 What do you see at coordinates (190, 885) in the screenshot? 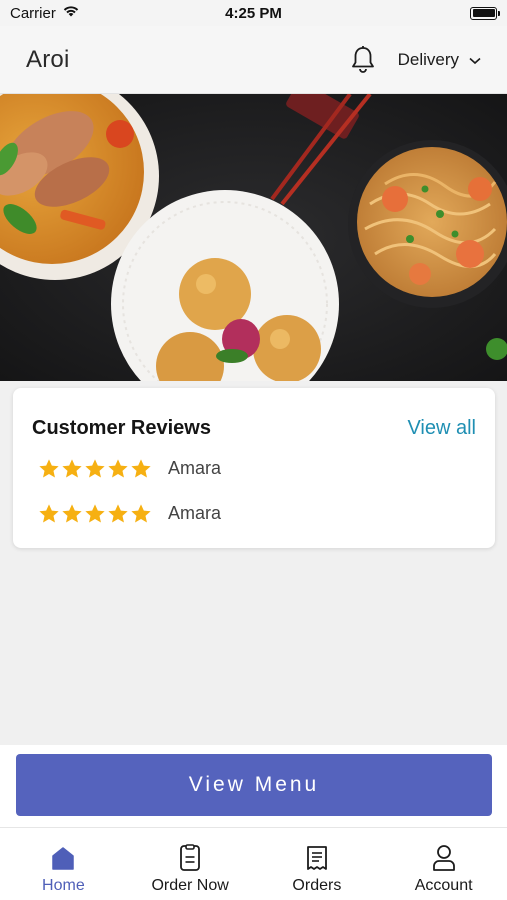
I see `tab-label: Order Now` at bounding box center [190, 885].